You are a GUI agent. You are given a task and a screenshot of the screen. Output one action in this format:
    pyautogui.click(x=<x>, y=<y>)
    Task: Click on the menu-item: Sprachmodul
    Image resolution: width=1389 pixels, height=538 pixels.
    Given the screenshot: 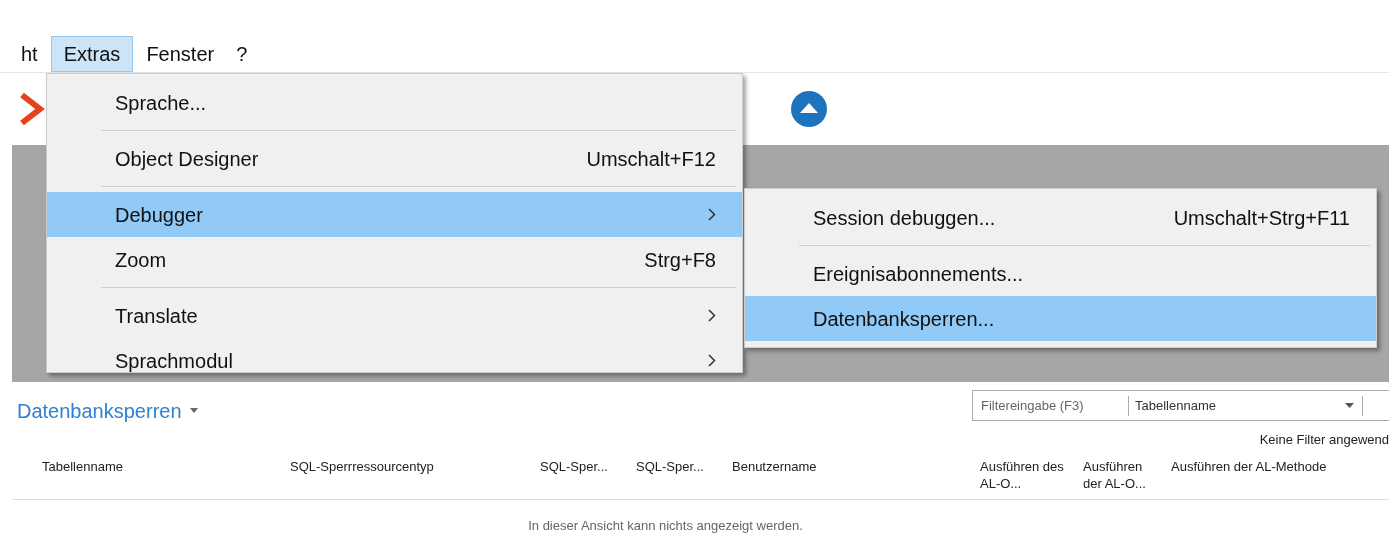 What is the action you would take?
    pyautogui.click(x=394, y=360)
    